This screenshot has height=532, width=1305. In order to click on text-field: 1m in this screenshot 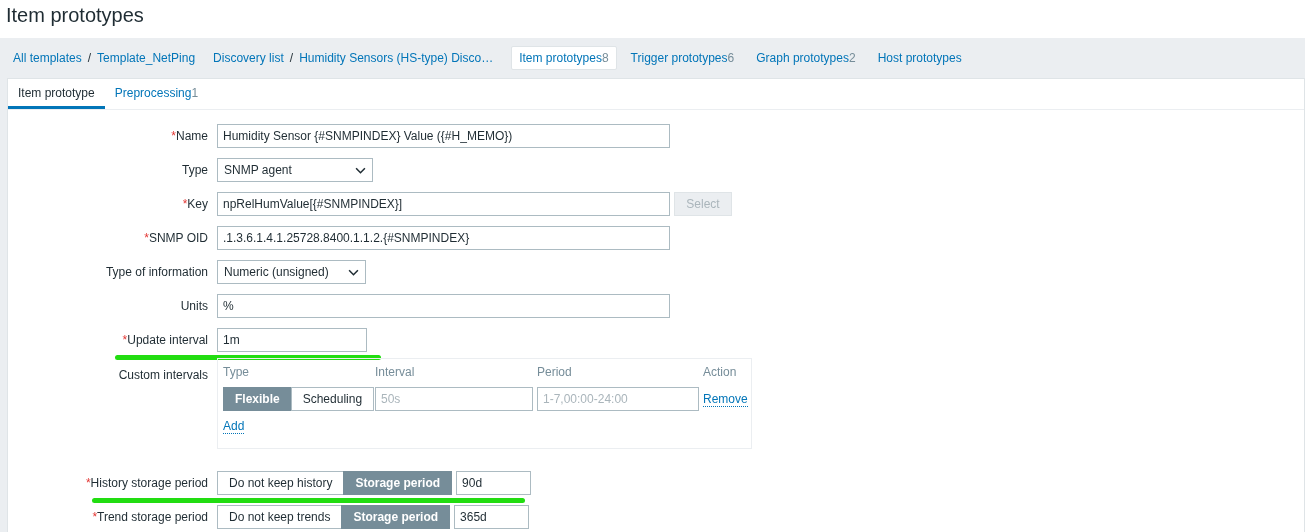, I will do `click(292, 340)`.